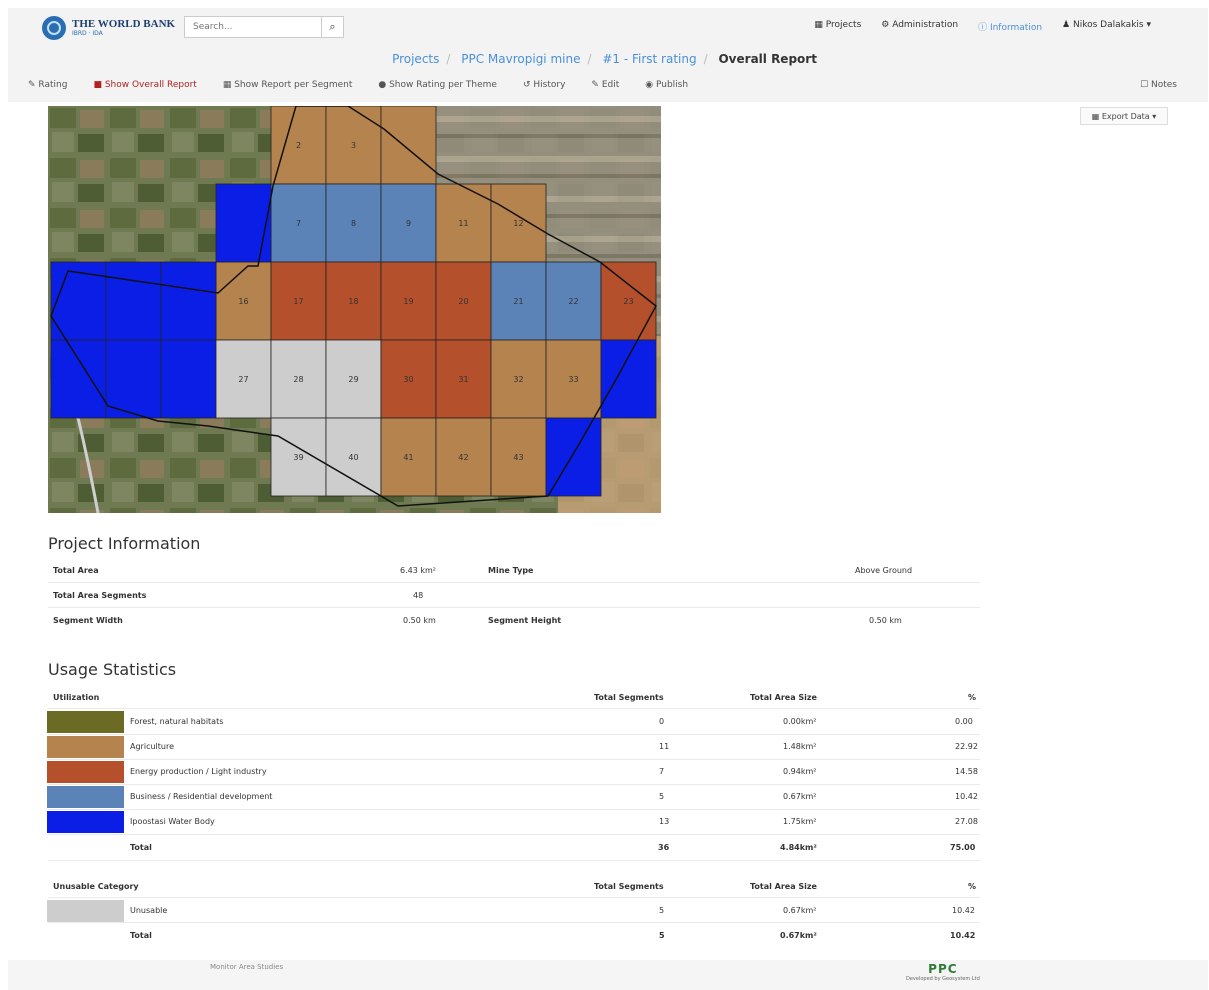 The width and height of the screenshot is (1209, 990). I want to click on map-segment-label: 12, so click(518, 223).